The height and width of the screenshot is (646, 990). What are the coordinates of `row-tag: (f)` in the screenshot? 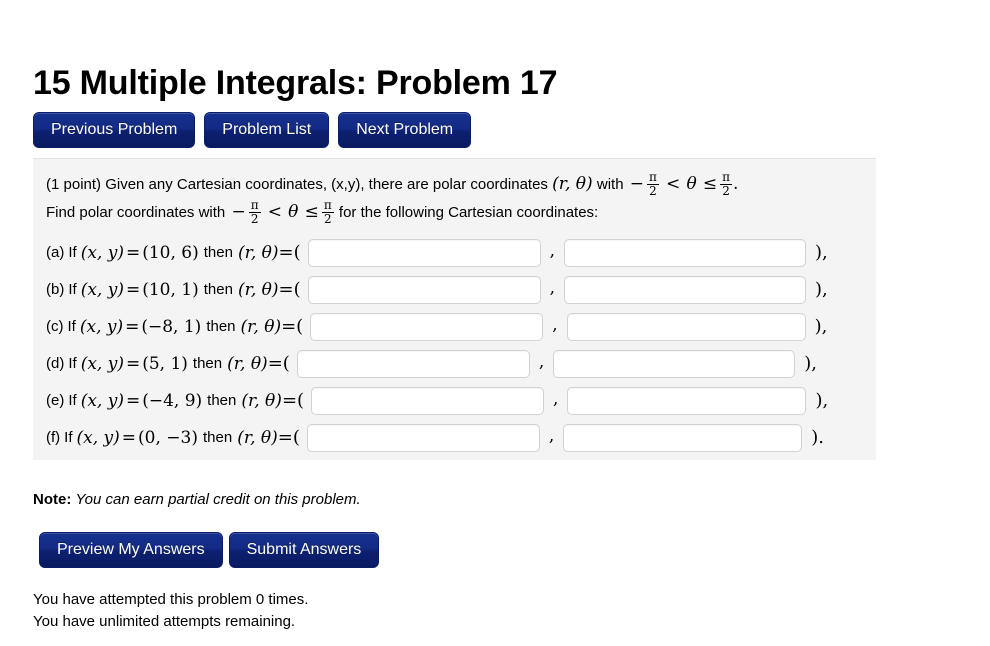 It's located at (53, 438).